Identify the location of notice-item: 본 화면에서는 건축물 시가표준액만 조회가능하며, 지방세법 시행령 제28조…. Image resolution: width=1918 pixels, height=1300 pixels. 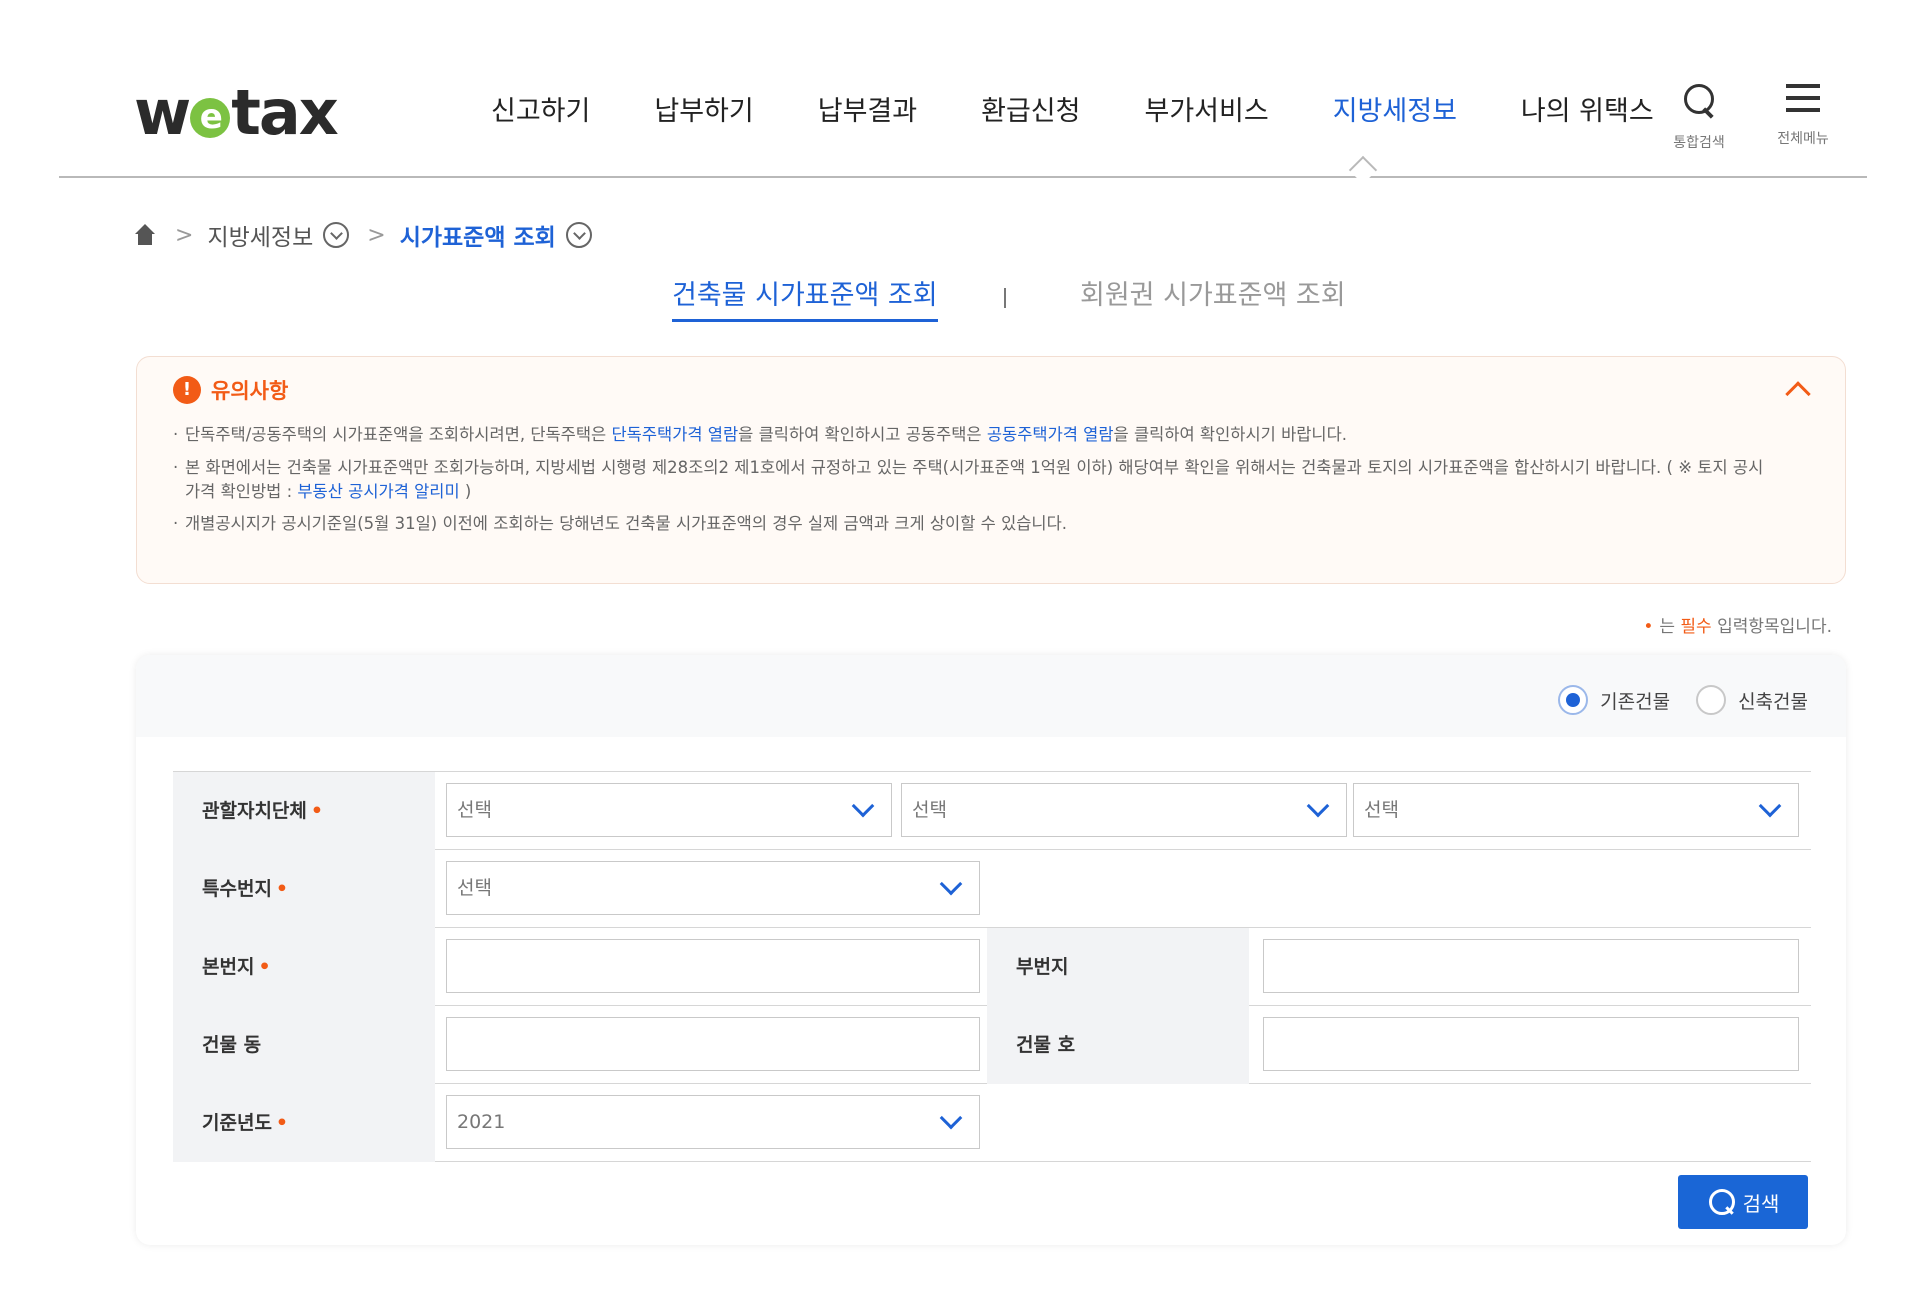
(973, 480).